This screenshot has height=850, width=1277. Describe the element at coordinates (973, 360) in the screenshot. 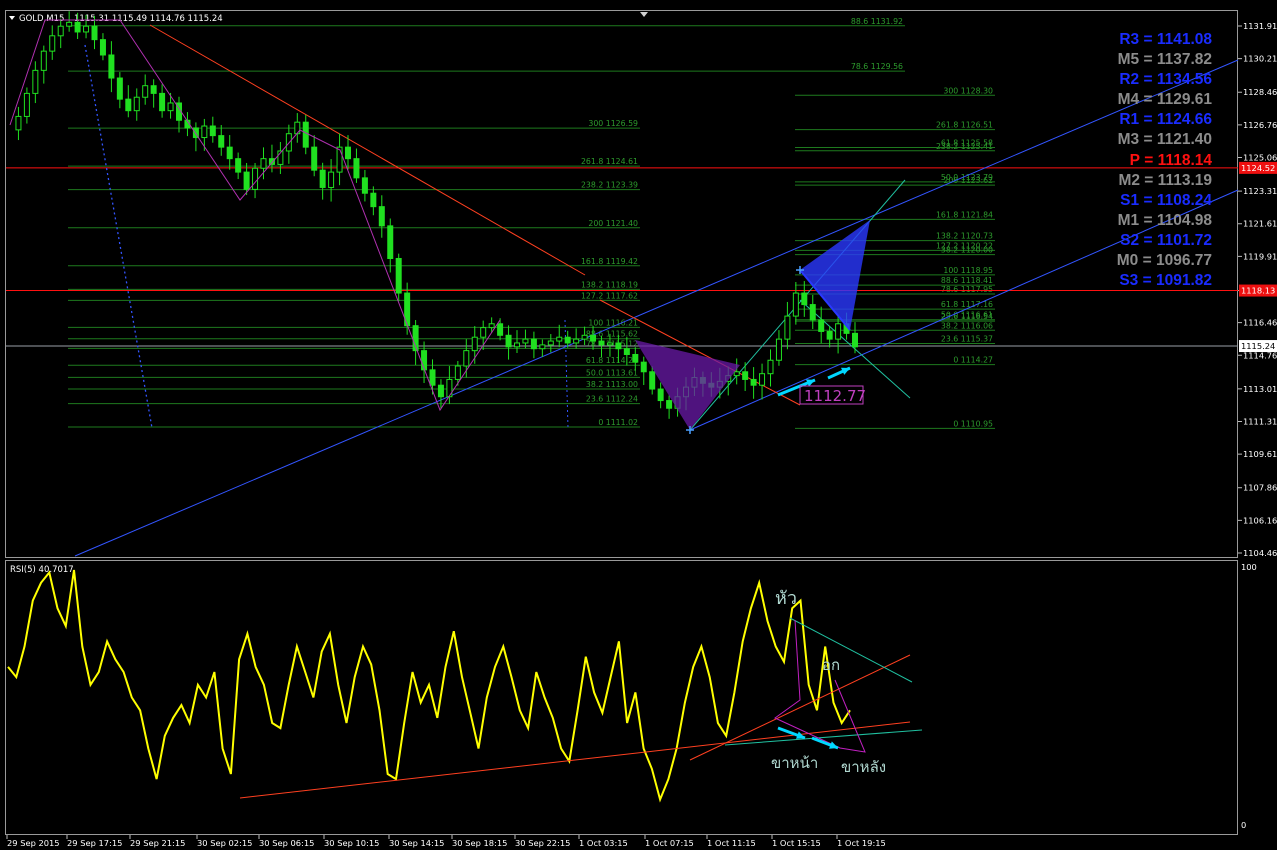

I see `fib-level-label: 0 1114.27` at that location.